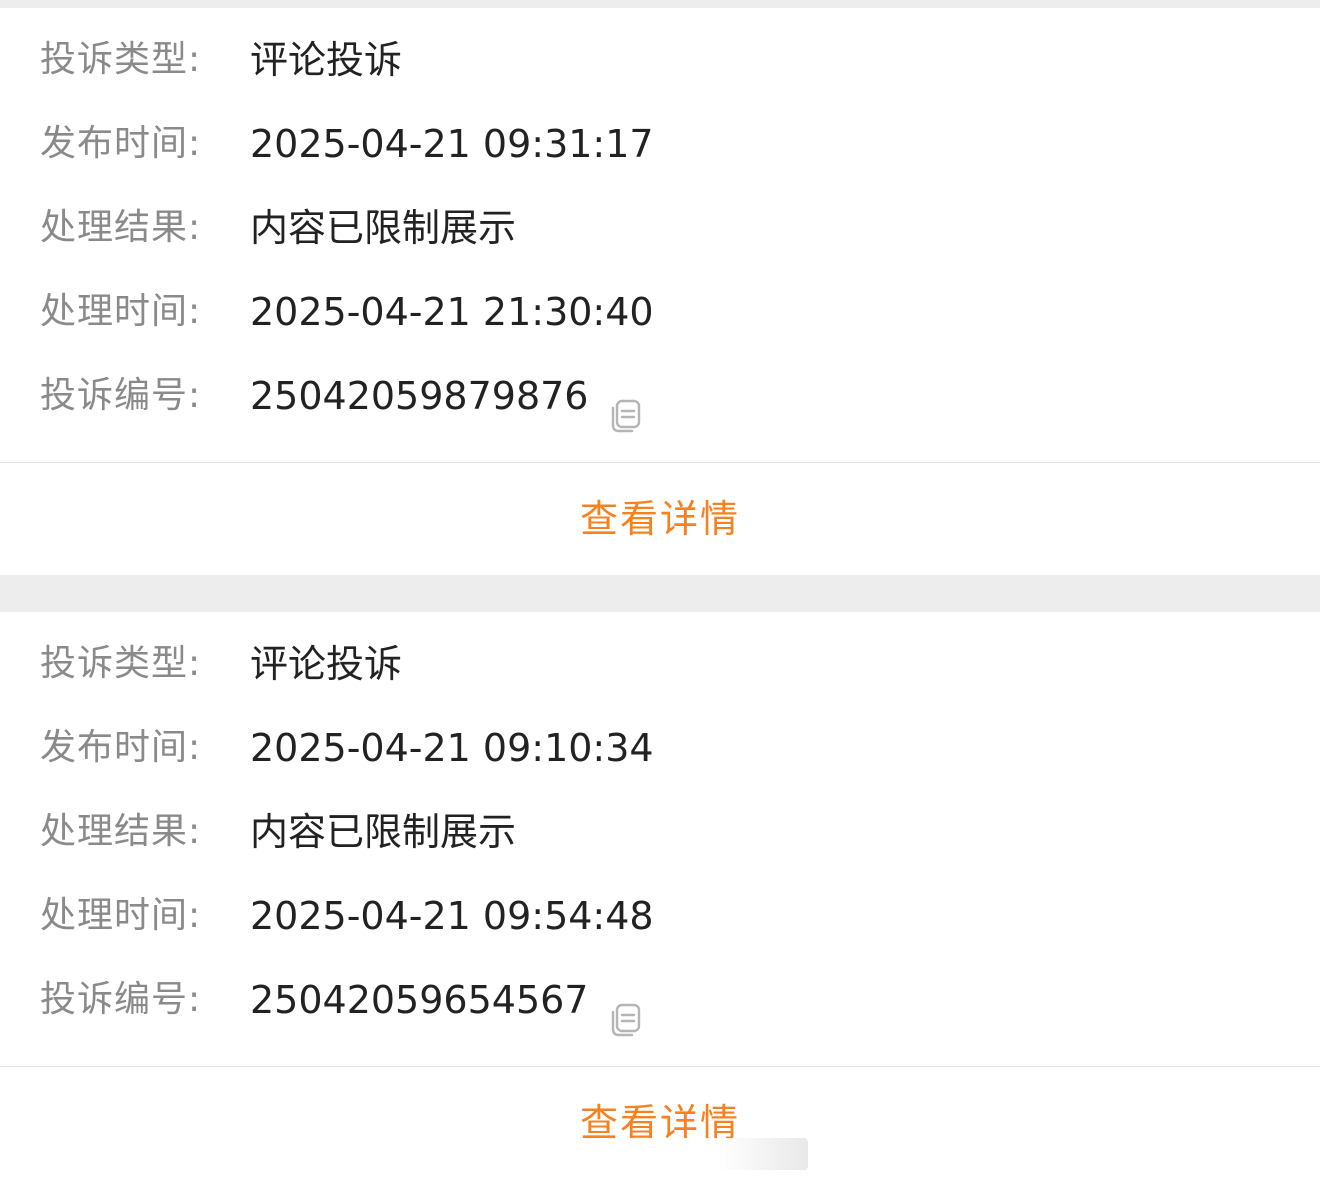 This screenshot has height=1180, width=1320. What do you see at coordinates (658, 1154) in the screenshot?
I see `watermark-overlay` at bounding box center [658, 1154].